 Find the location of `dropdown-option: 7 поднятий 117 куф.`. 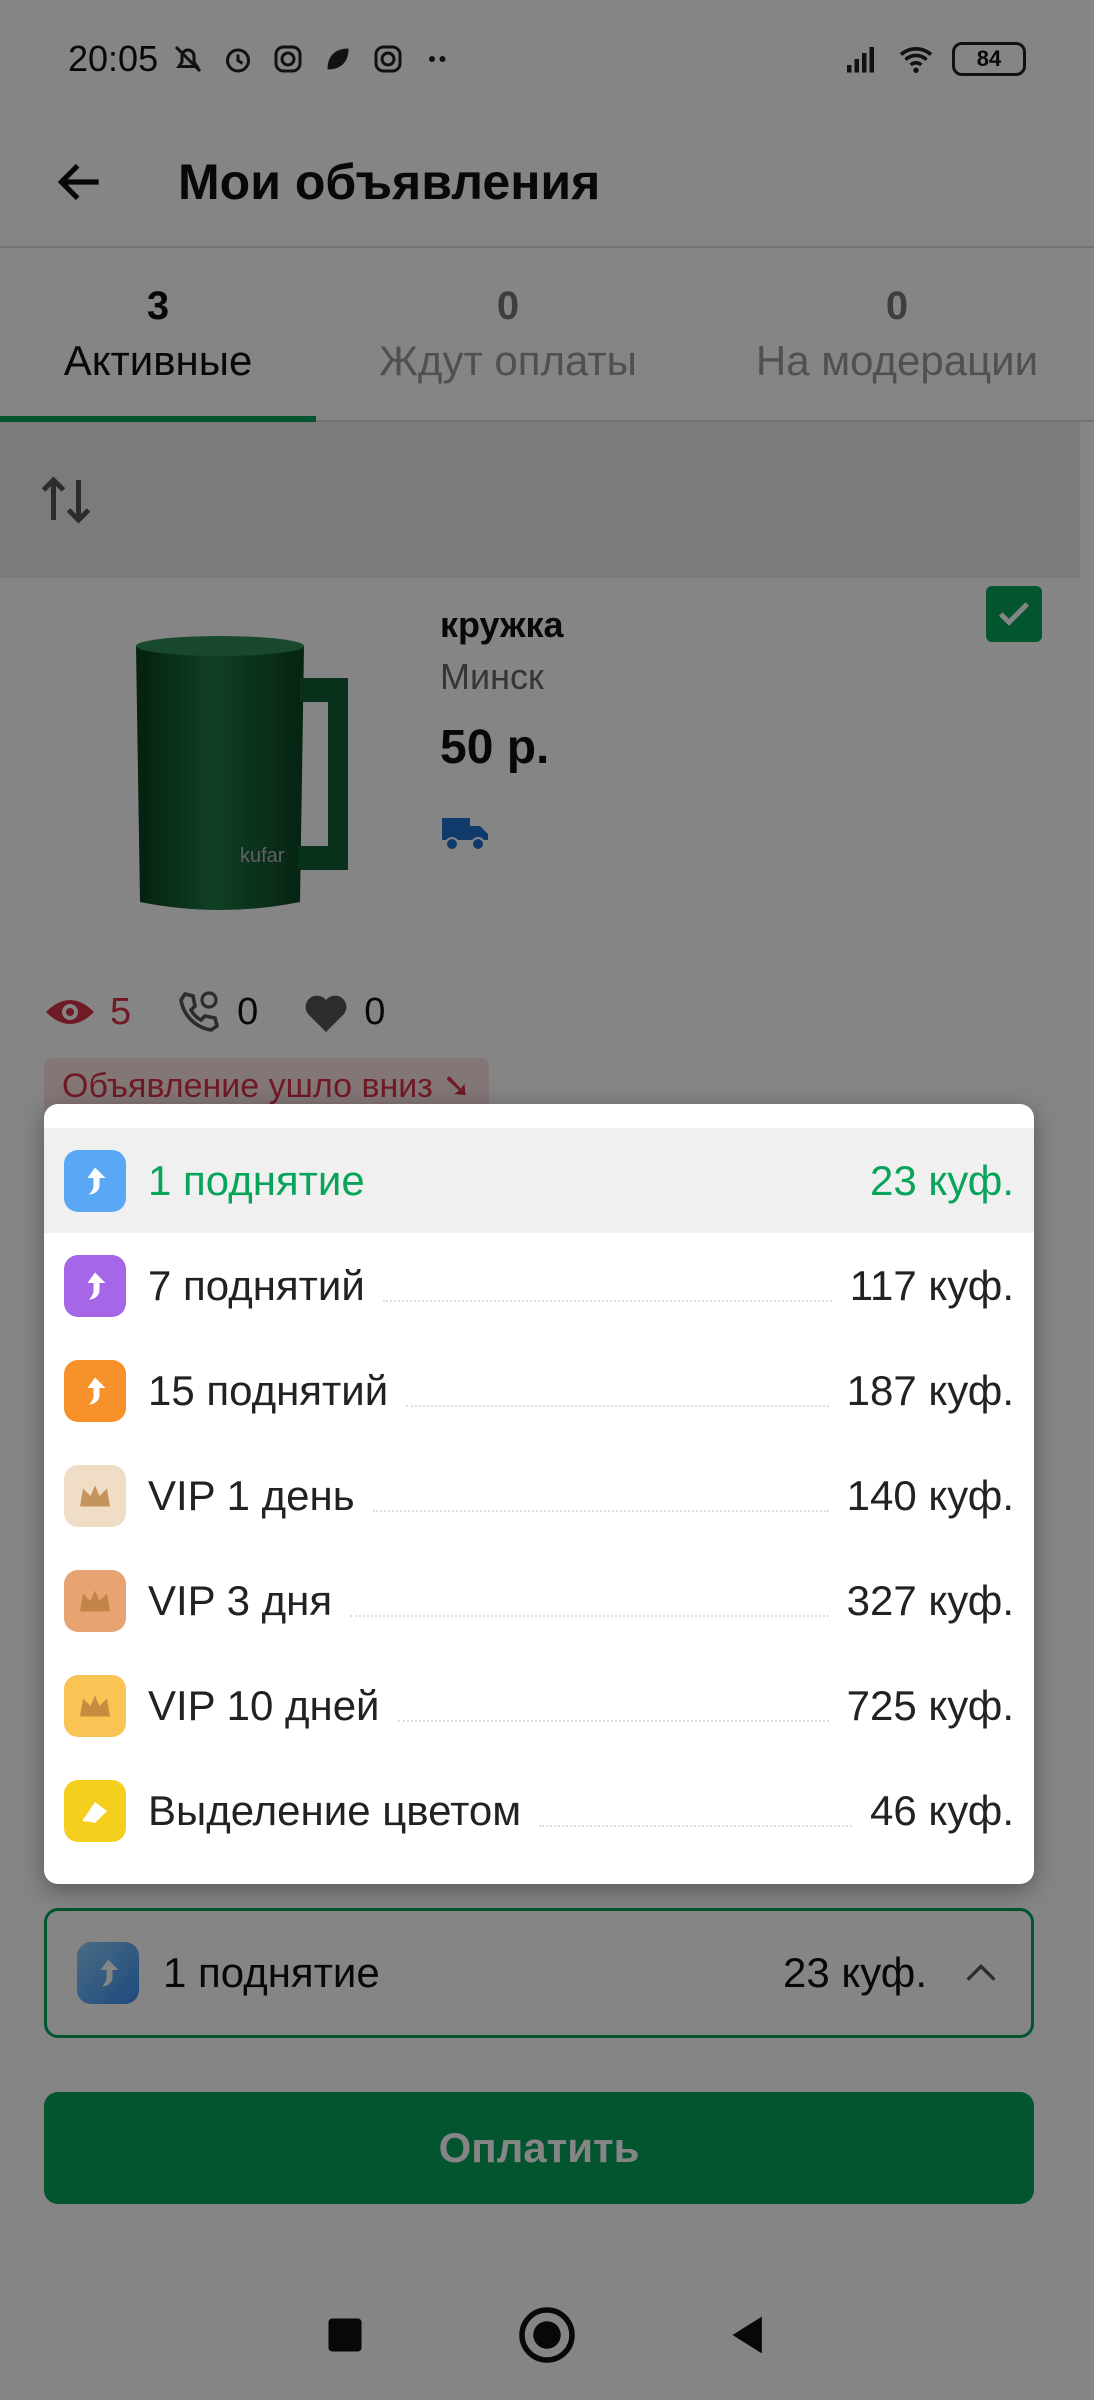

dropdown-option: 7 поднятий 117 куф. is located at coordinates (539, 1285).